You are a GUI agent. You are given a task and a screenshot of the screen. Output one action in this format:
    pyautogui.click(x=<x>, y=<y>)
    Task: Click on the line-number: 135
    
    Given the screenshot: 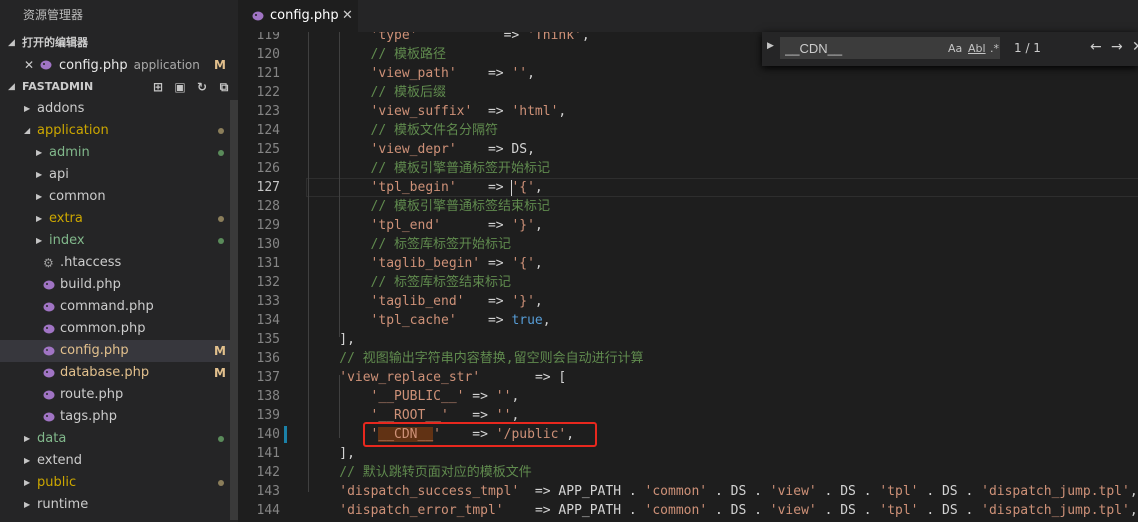 What is the action you would take?
    pyautogui.click(x=268, y=339)
    